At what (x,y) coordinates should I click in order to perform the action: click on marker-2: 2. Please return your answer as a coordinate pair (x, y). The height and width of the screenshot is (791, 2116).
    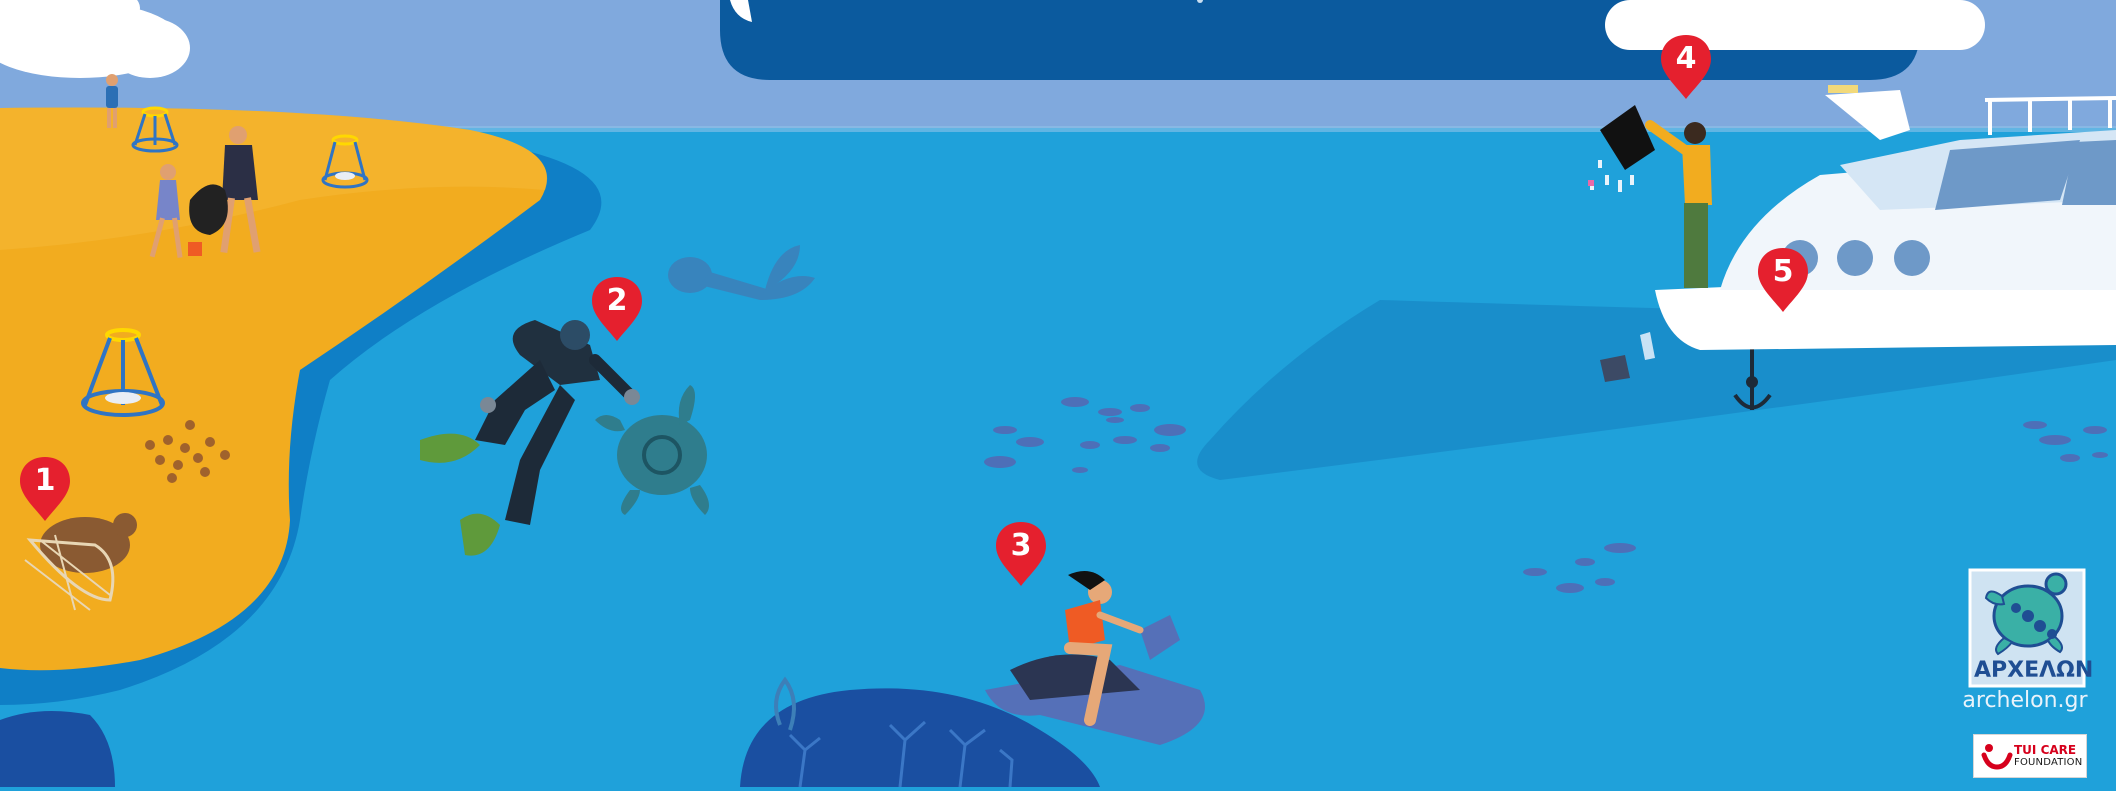
    Looking at the image, I should click on (617, 310).